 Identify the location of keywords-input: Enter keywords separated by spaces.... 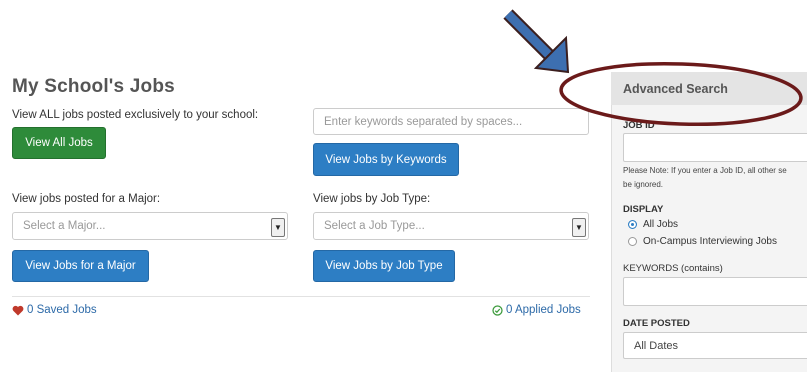
(451, 121).